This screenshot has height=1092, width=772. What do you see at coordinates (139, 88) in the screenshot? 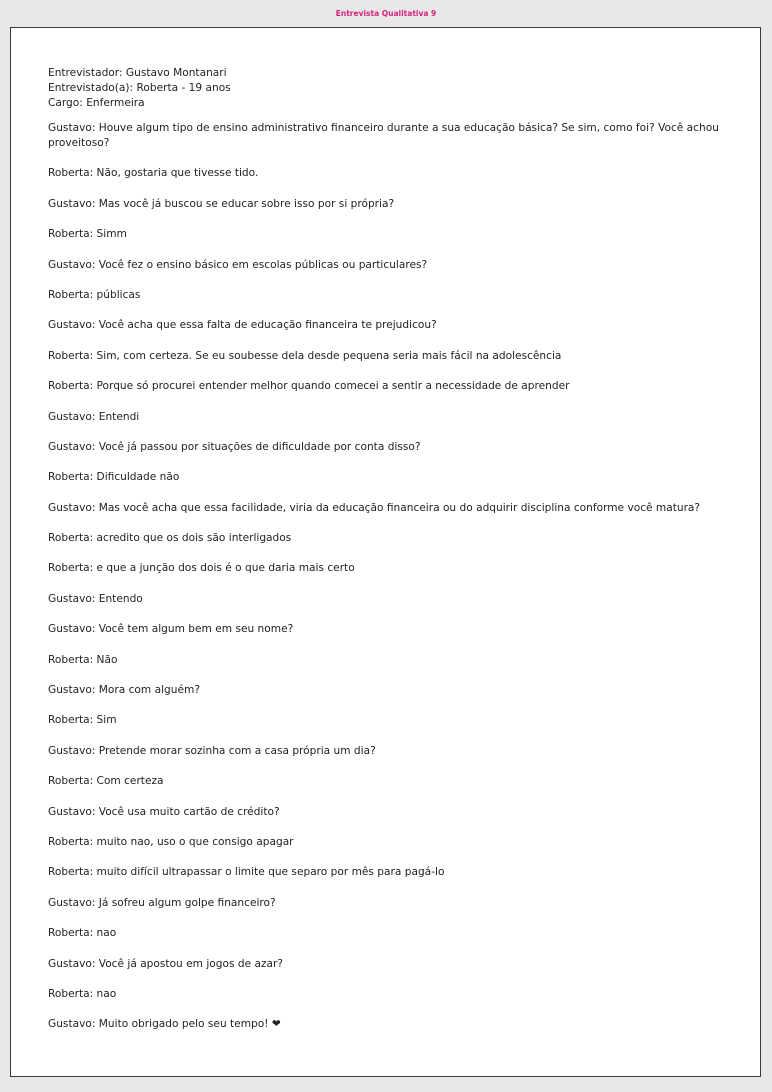
I see `interviewee-line: Entrevistado(a): Roberta - 19 anos` at bounding box center [139, 88].